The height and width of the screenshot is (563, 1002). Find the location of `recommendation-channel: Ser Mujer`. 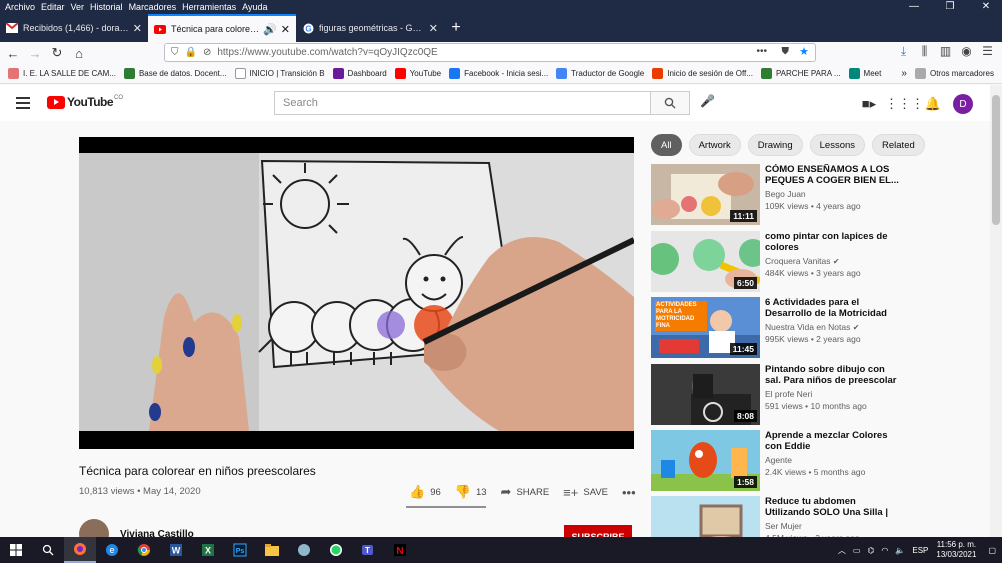

recommendation-channel: Ser Mujer is located at coordinates (832, 526).